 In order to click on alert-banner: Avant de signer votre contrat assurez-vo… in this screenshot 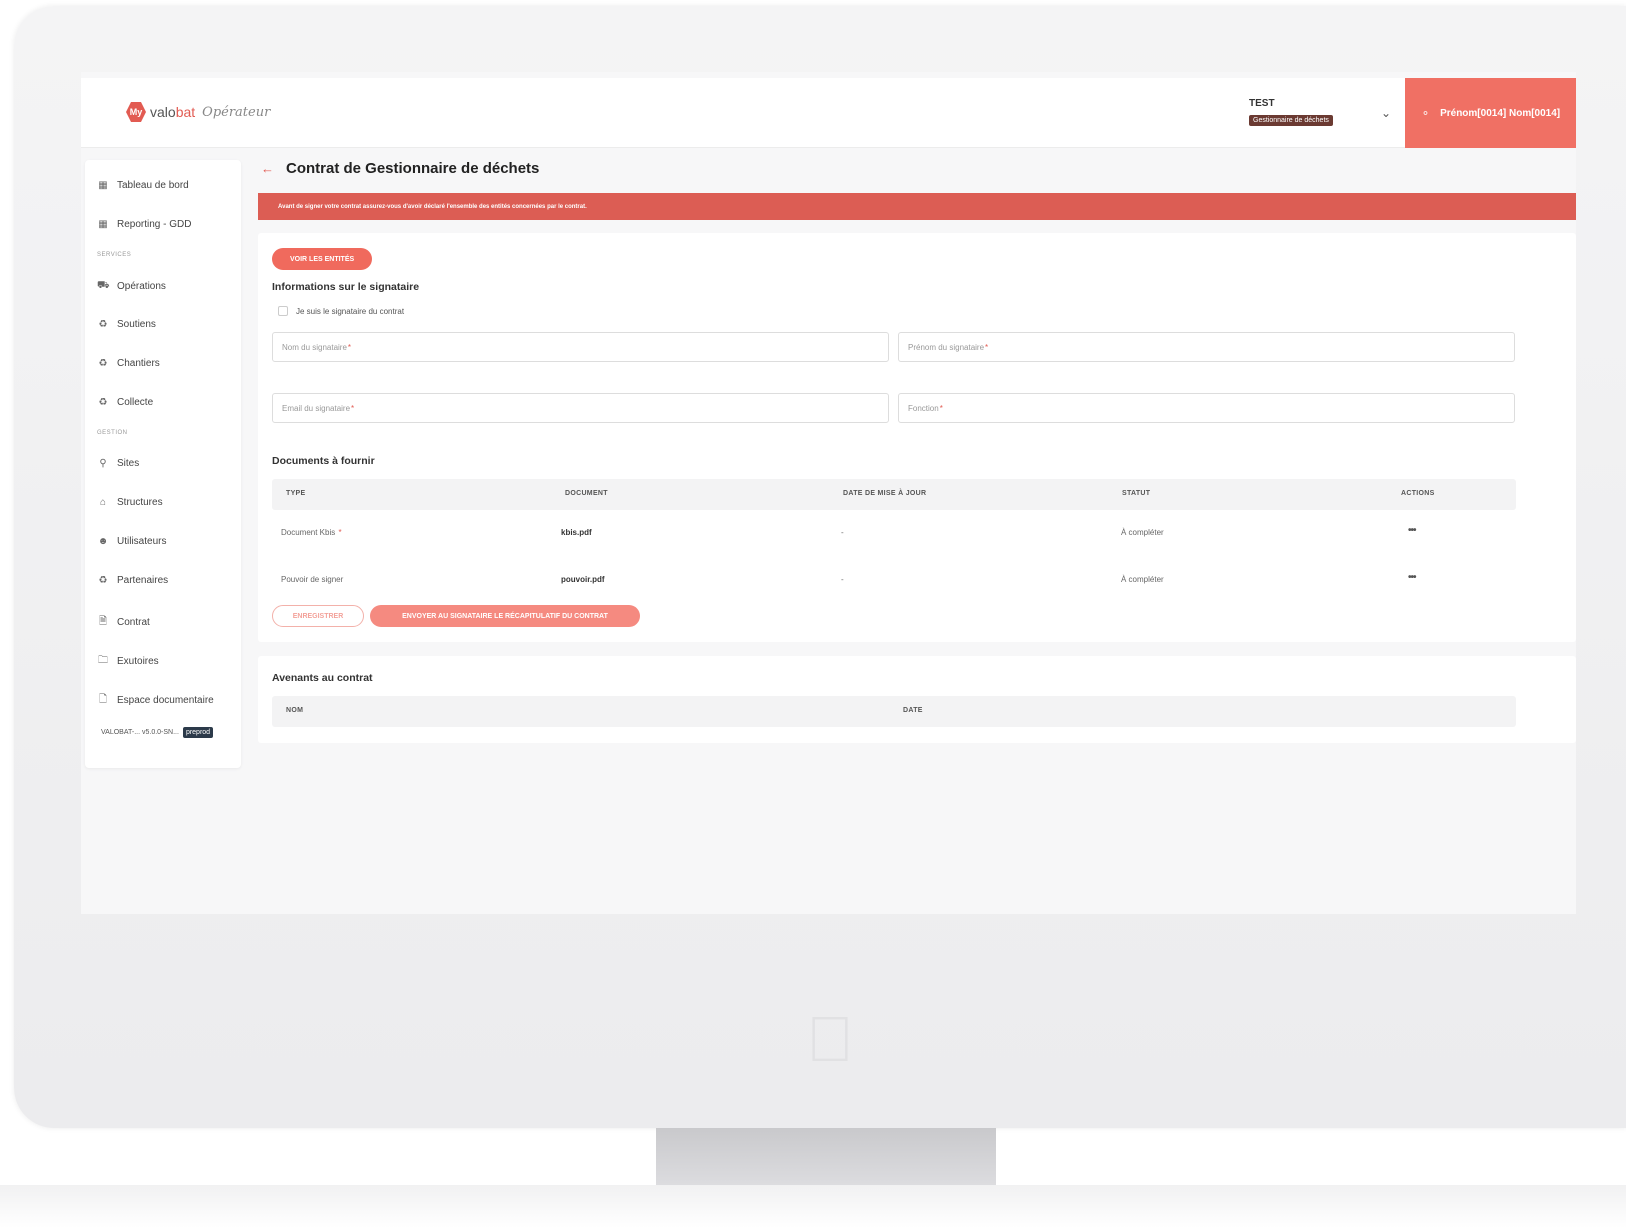, I will do `click(917, 206)`.